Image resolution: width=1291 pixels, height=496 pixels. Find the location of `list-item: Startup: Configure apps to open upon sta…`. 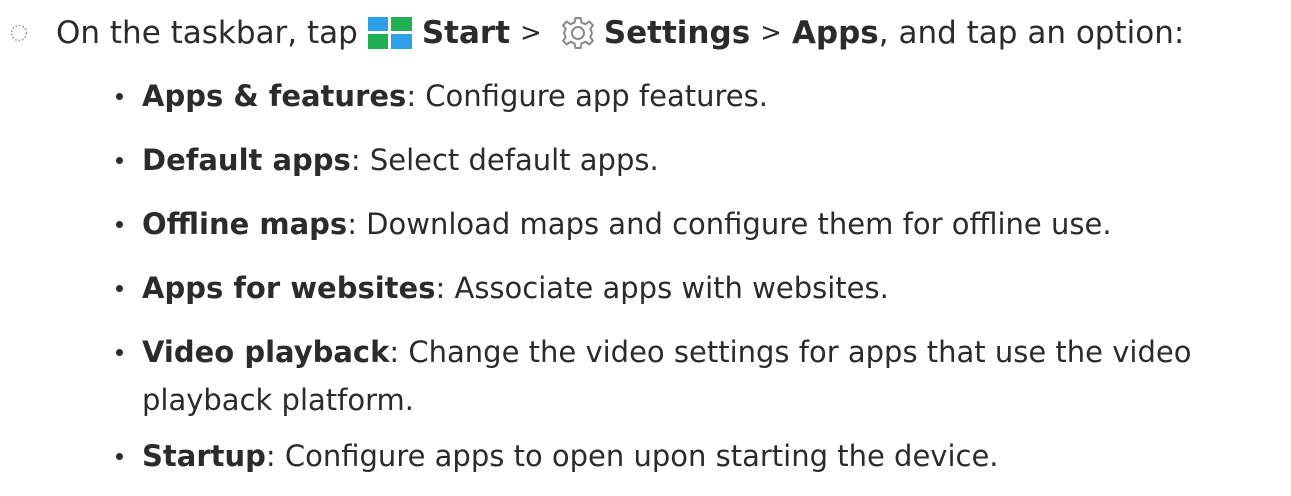

list-item: Startup: Configure apps to open upon sta… is located at coordinates (701, 456).